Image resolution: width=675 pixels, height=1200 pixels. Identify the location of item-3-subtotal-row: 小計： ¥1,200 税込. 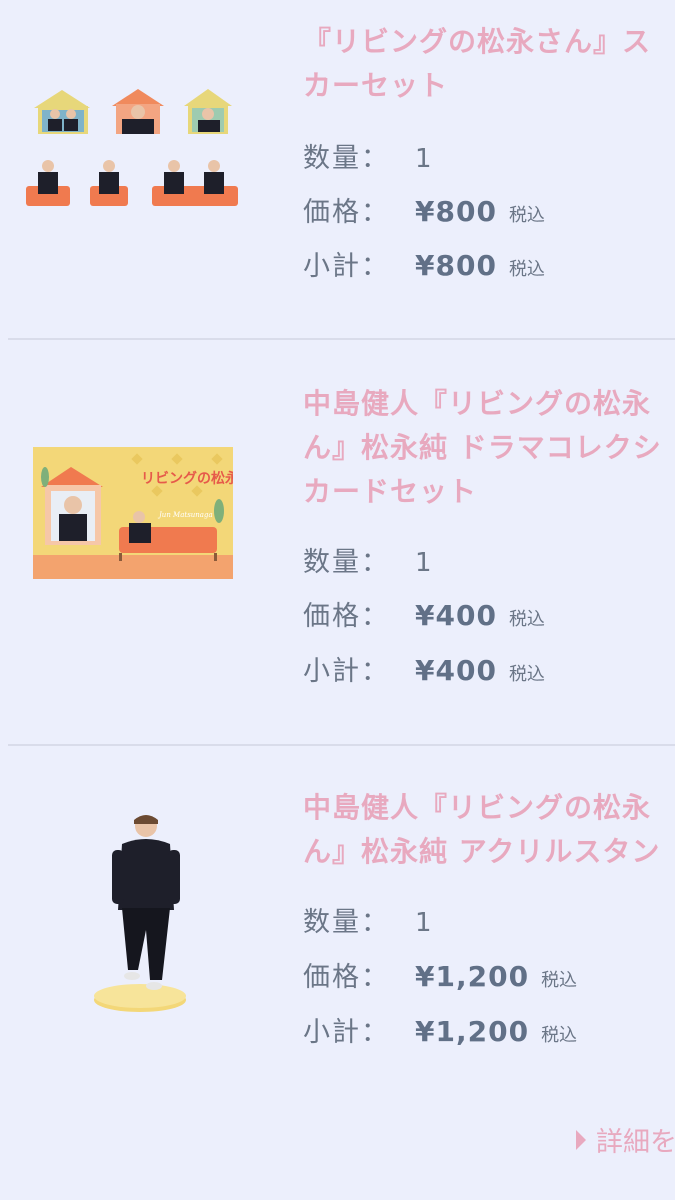
(440, 1030).